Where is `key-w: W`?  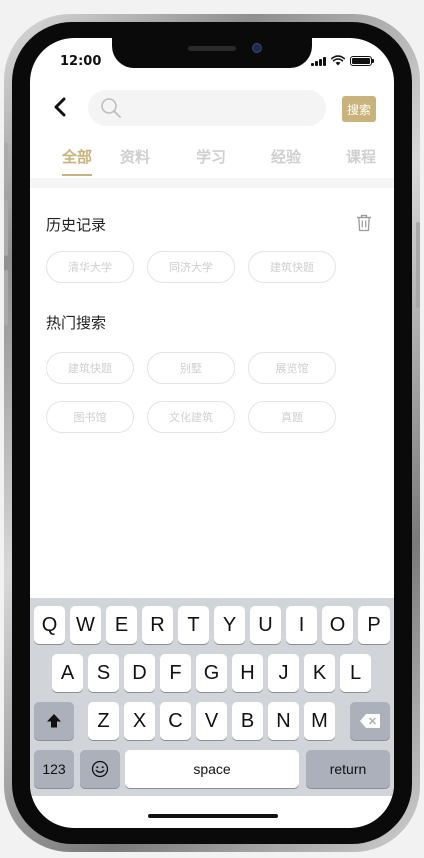
key-w: W is located at coordinates (85, 625).